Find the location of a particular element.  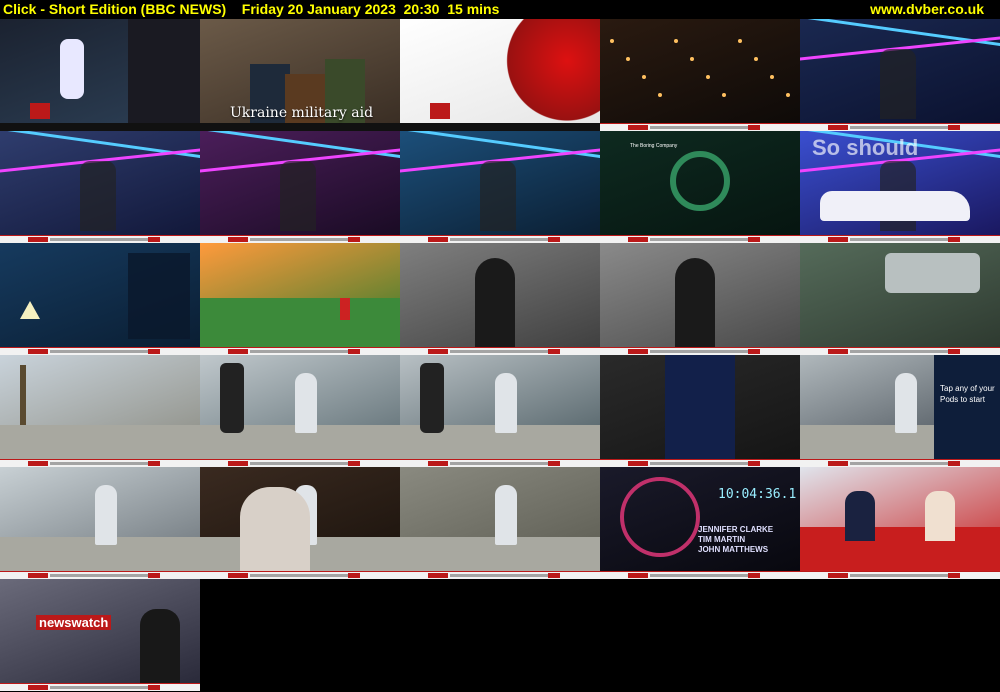

thumbnail-press-conference: Ukraine military aid is located at coordinates (300, 75).